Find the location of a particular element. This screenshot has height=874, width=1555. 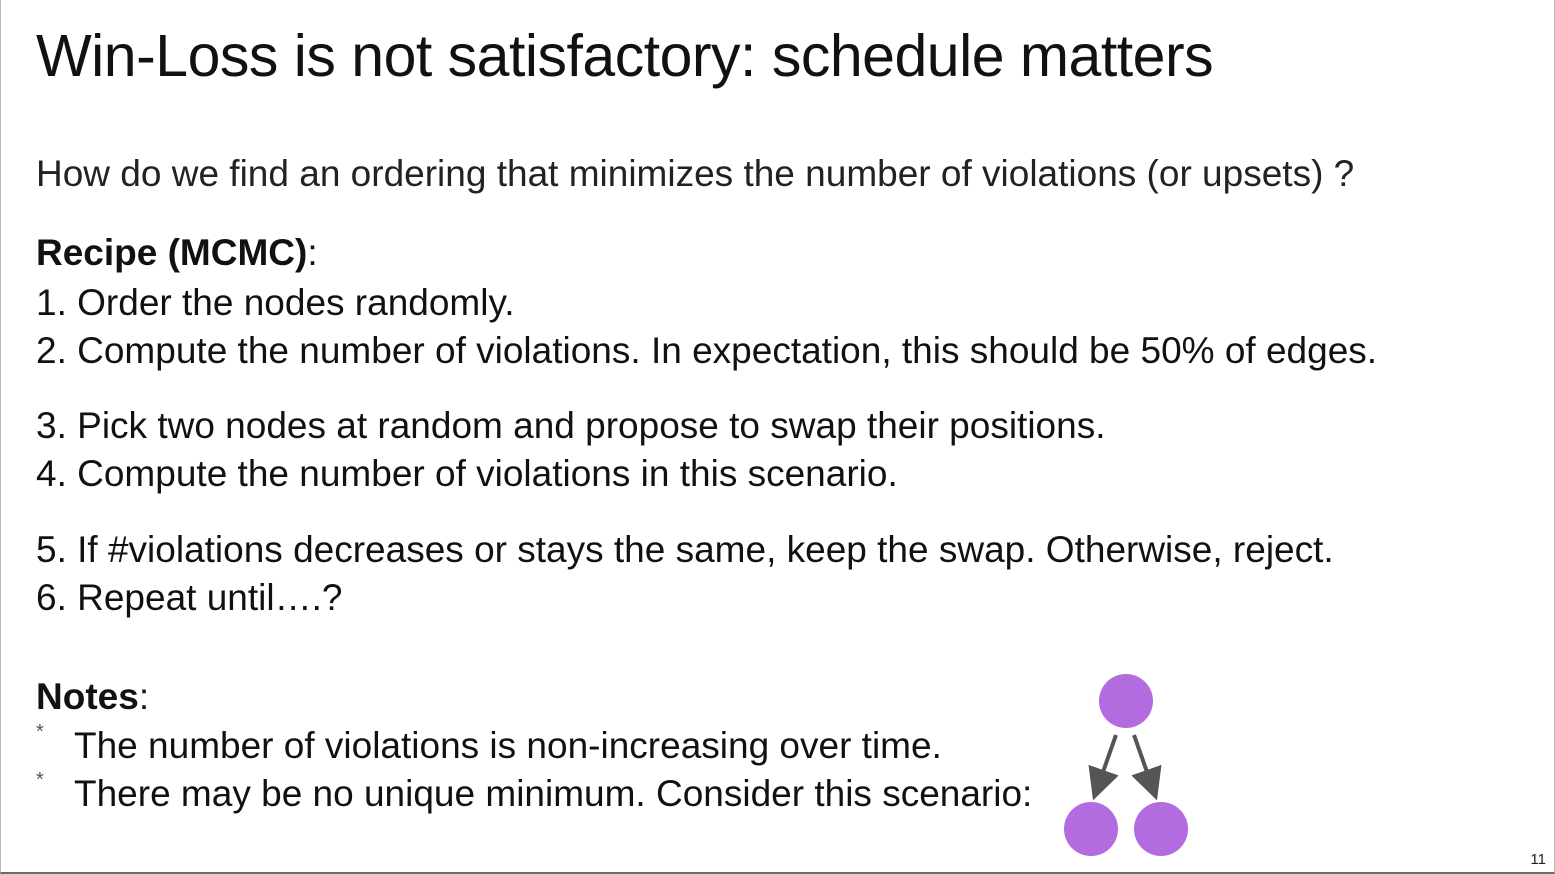

notes-heading-colon: : is located at coordinates (144, 696).